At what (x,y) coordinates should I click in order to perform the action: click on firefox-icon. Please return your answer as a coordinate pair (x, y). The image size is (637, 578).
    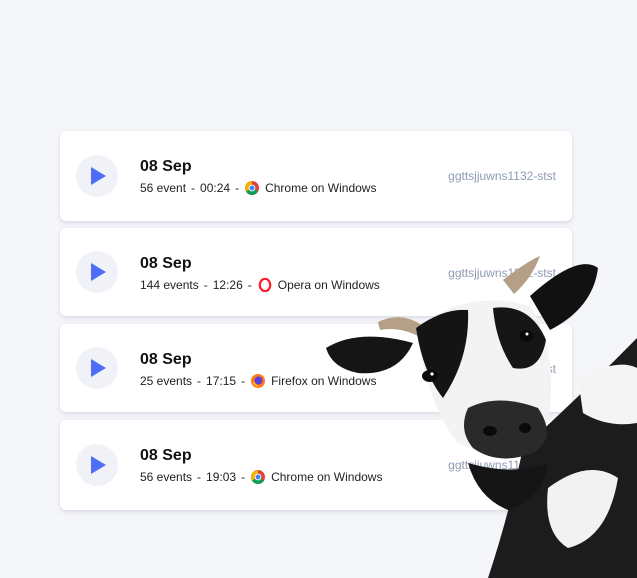
    Looking at the image, I should click on (258, 381).